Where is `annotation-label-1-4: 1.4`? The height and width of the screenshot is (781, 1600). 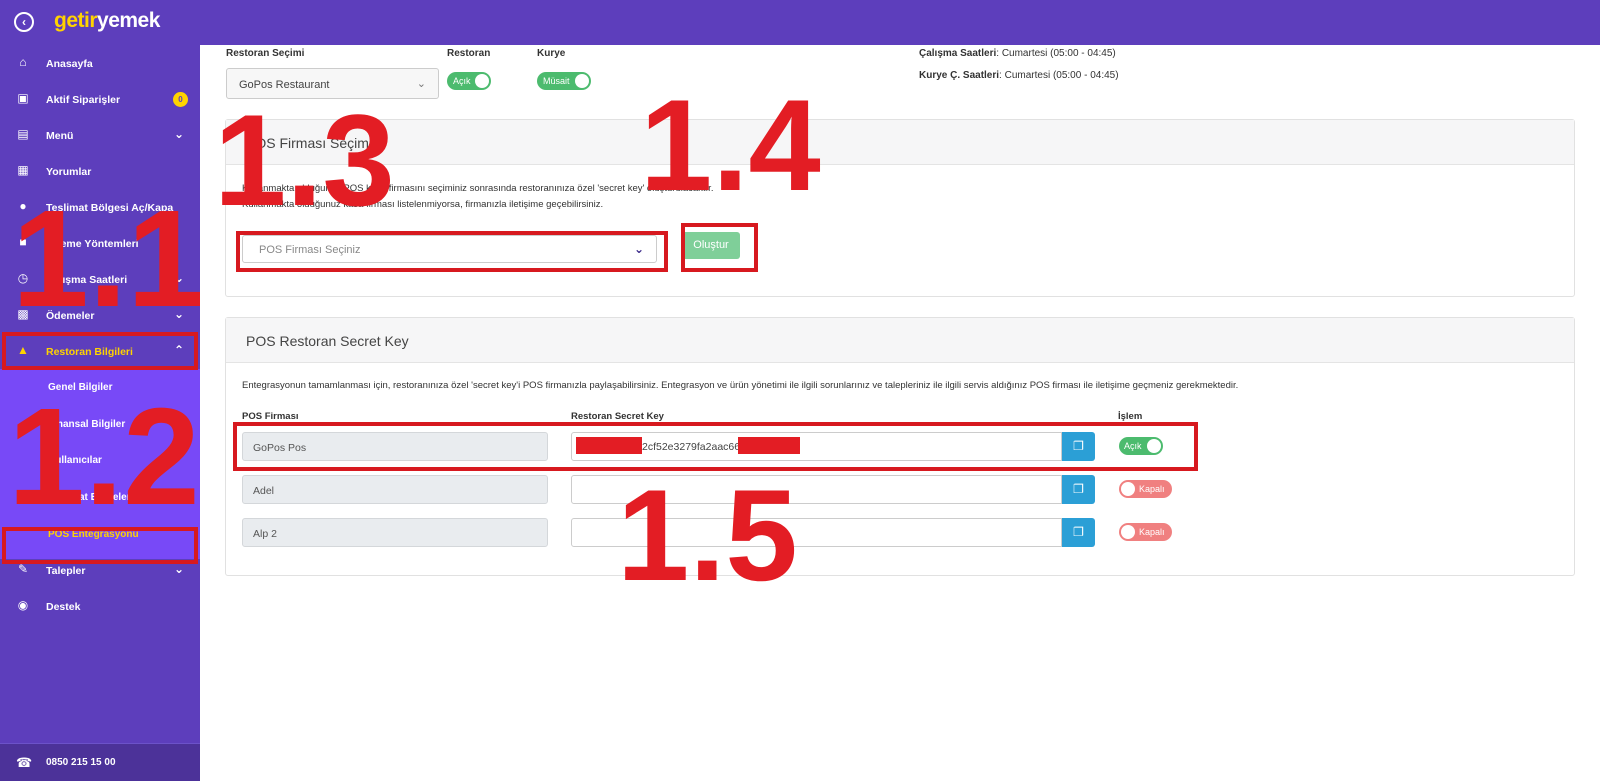 annotation-label-1-4: 1.4 is located at coordinates (730, 145).